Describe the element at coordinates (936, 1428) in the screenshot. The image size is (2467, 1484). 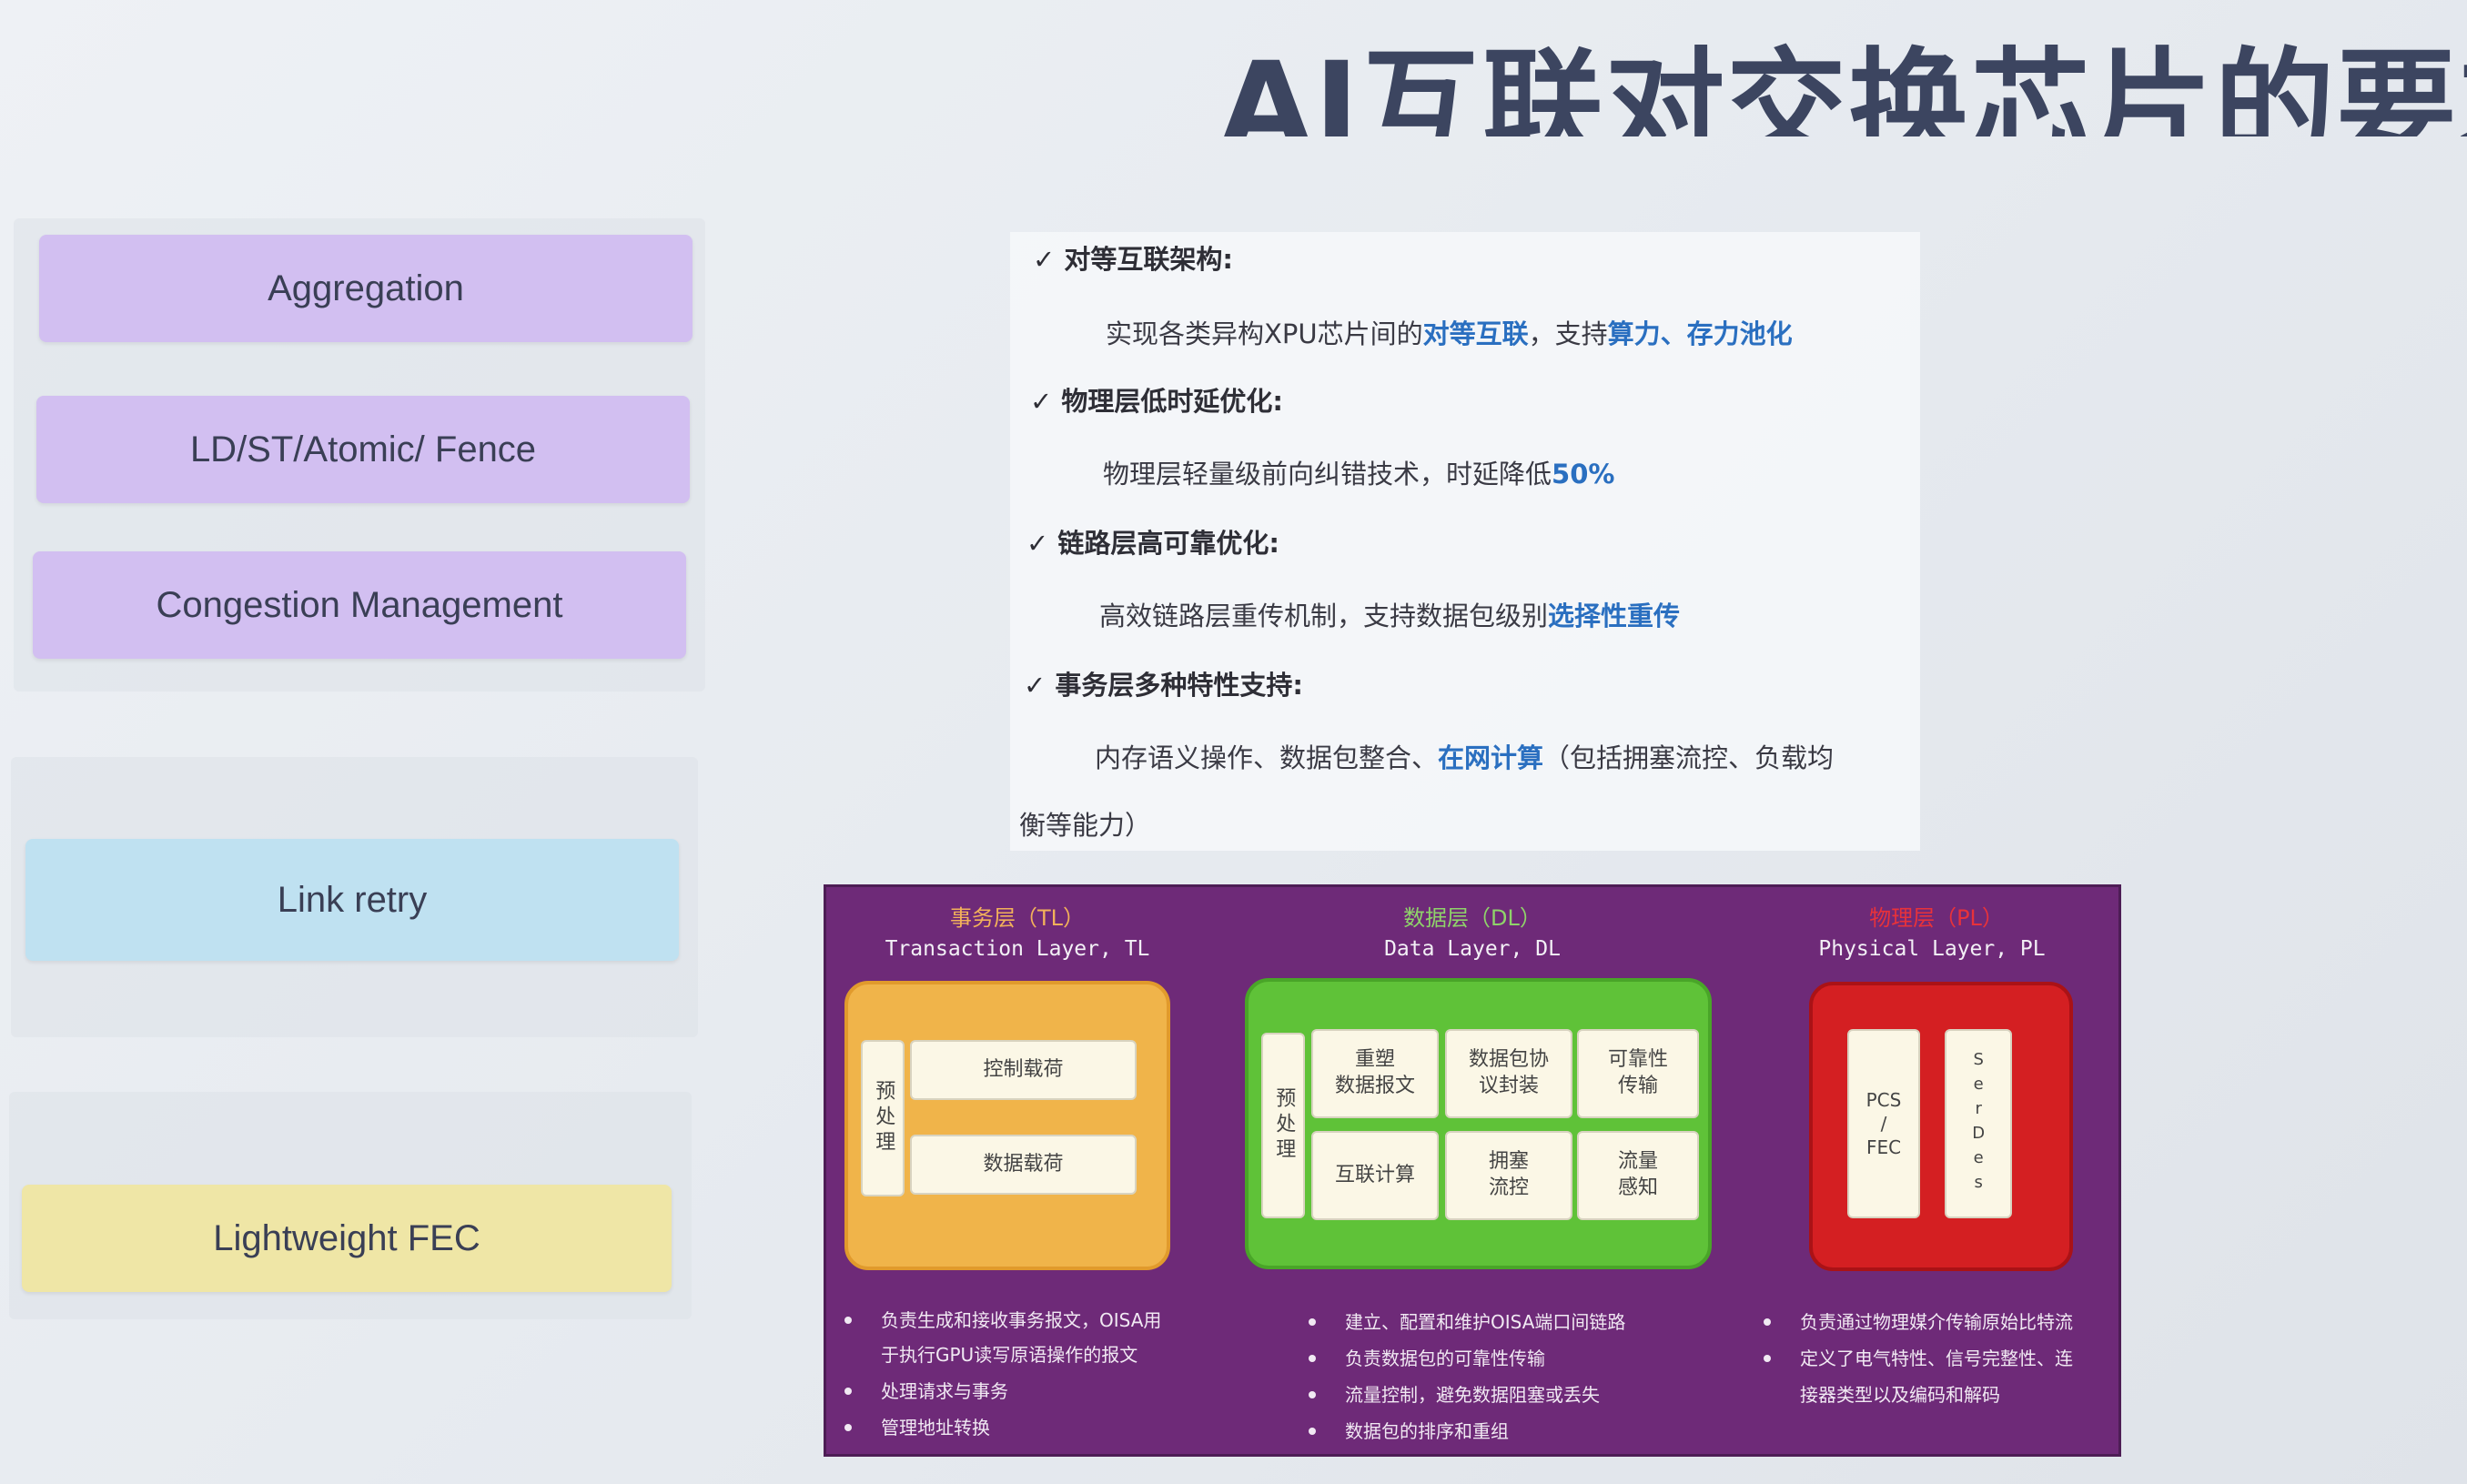
I see `tl-note-4: 管理地址转换` at that location.